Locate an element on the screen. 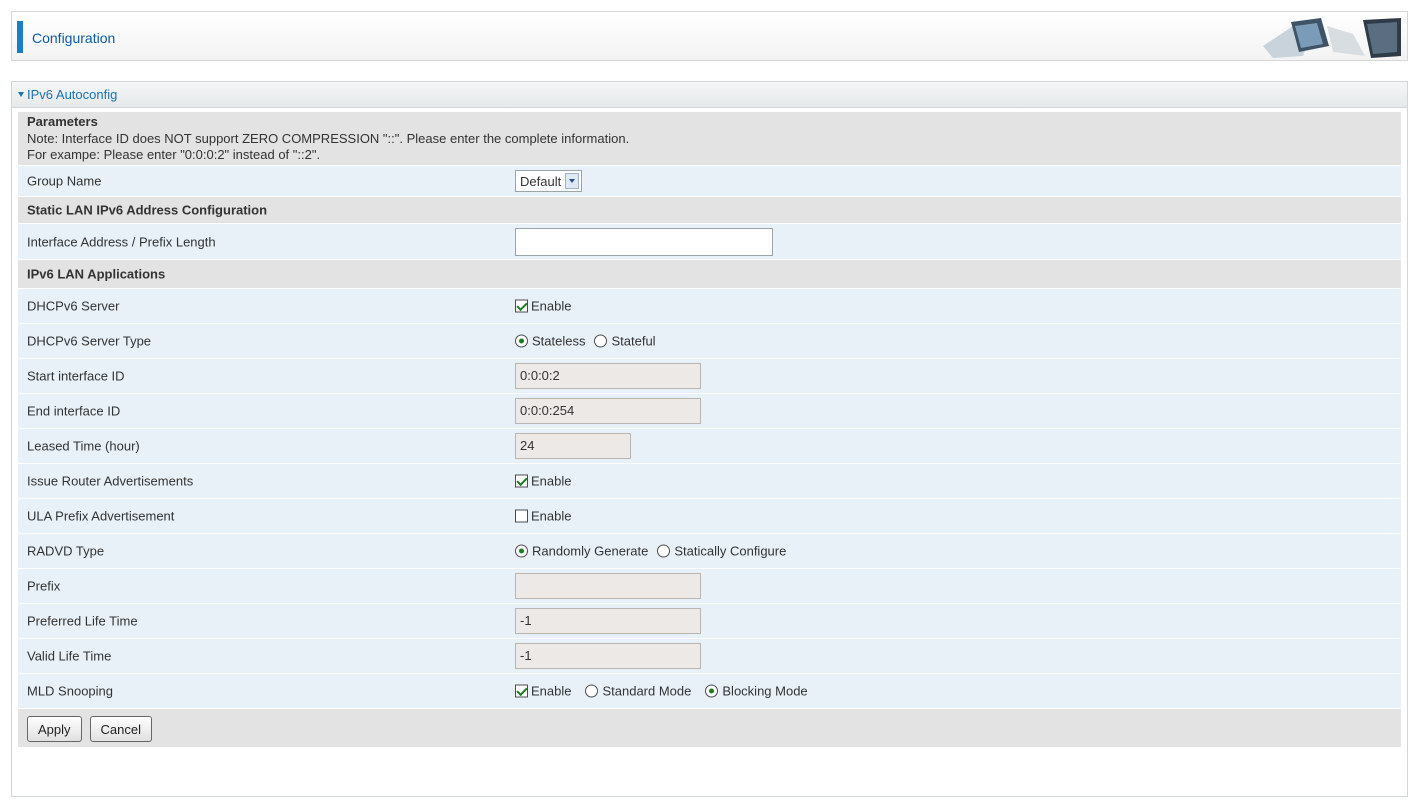 This screenshot has height=807, width=1411. start-id-row: Start interface ID 0:0:0:2 is located at coordinates (709, 376).